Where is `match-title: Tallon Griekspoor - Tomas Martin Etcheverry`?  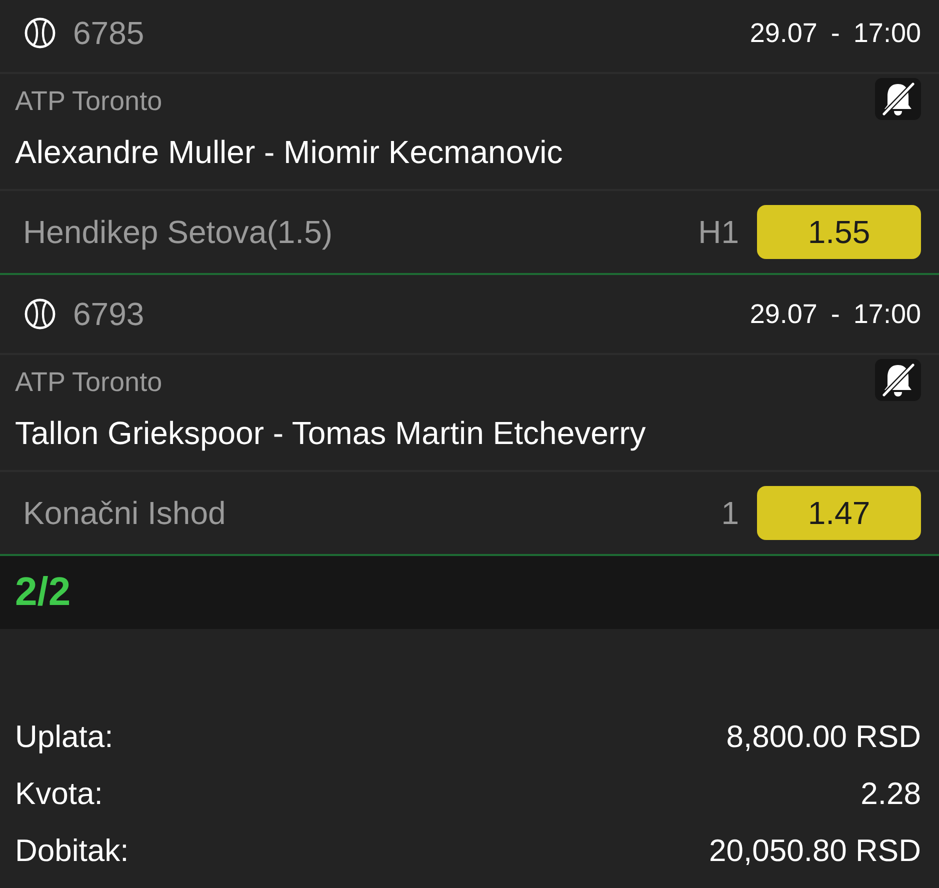 match-title: Tallon Griekspoor - Tomas Martin Etcheverry is located at coordinates (330, 433).